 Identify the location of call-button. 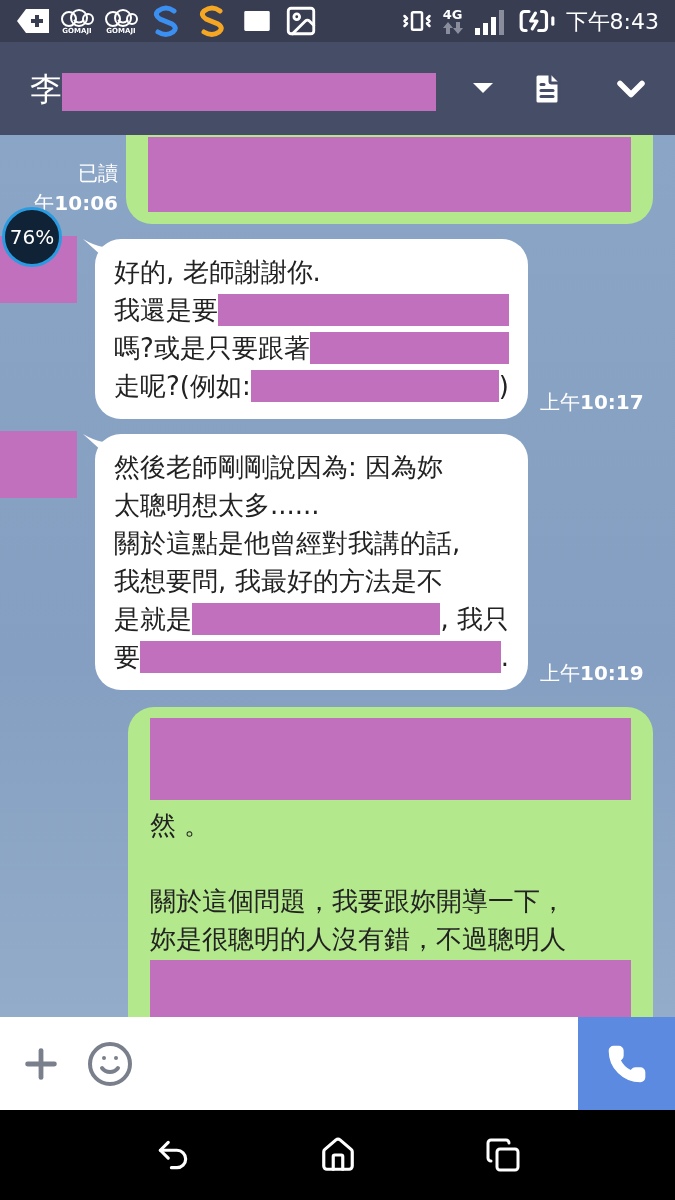
(626, 1063).